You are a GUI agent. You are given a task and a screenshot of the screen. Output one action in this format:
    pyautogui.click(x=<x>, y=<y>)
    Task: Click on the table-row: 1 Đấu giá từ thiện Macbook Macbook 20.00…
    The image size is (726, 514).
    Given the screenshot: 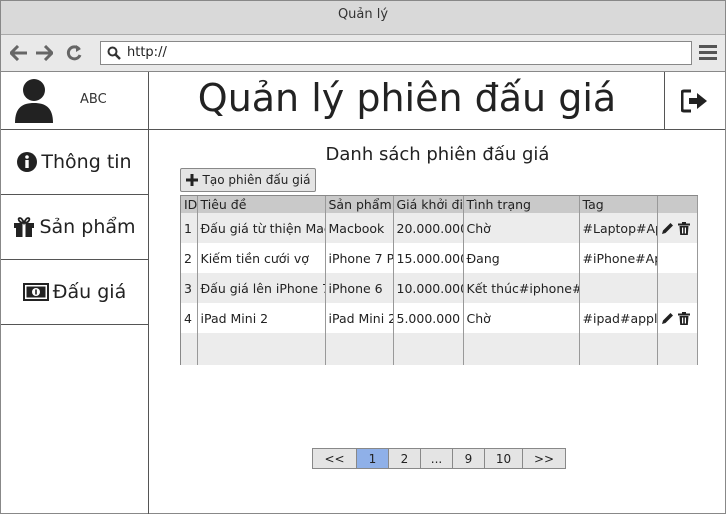 What is the action you would take?
    pyautogui.click(x=439, y=228)
    